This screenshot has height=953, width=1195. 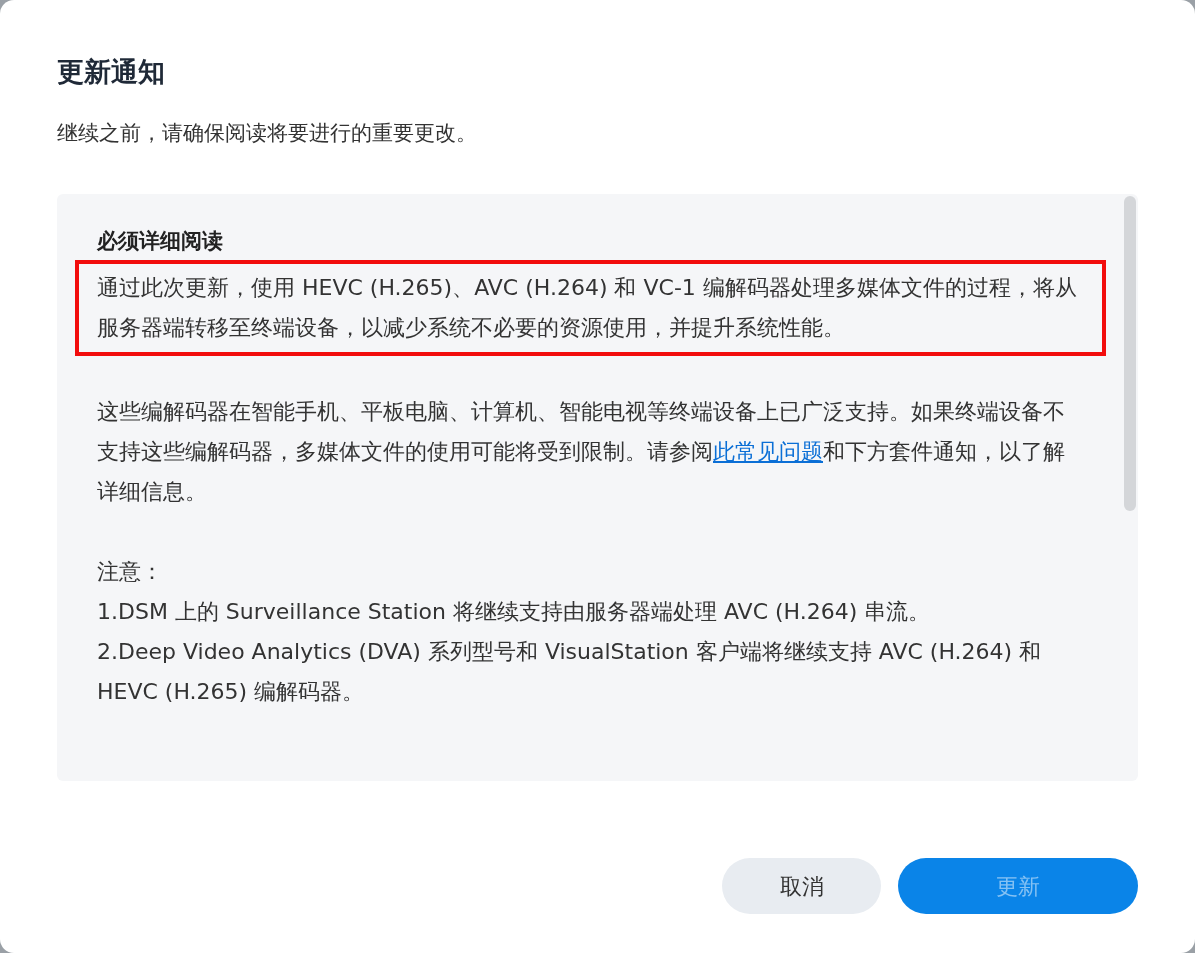 What do you see at coordinates (1130, 353) in the screenshot?
I see `scrollbar-thumb` at bounding box center [1130, 353].